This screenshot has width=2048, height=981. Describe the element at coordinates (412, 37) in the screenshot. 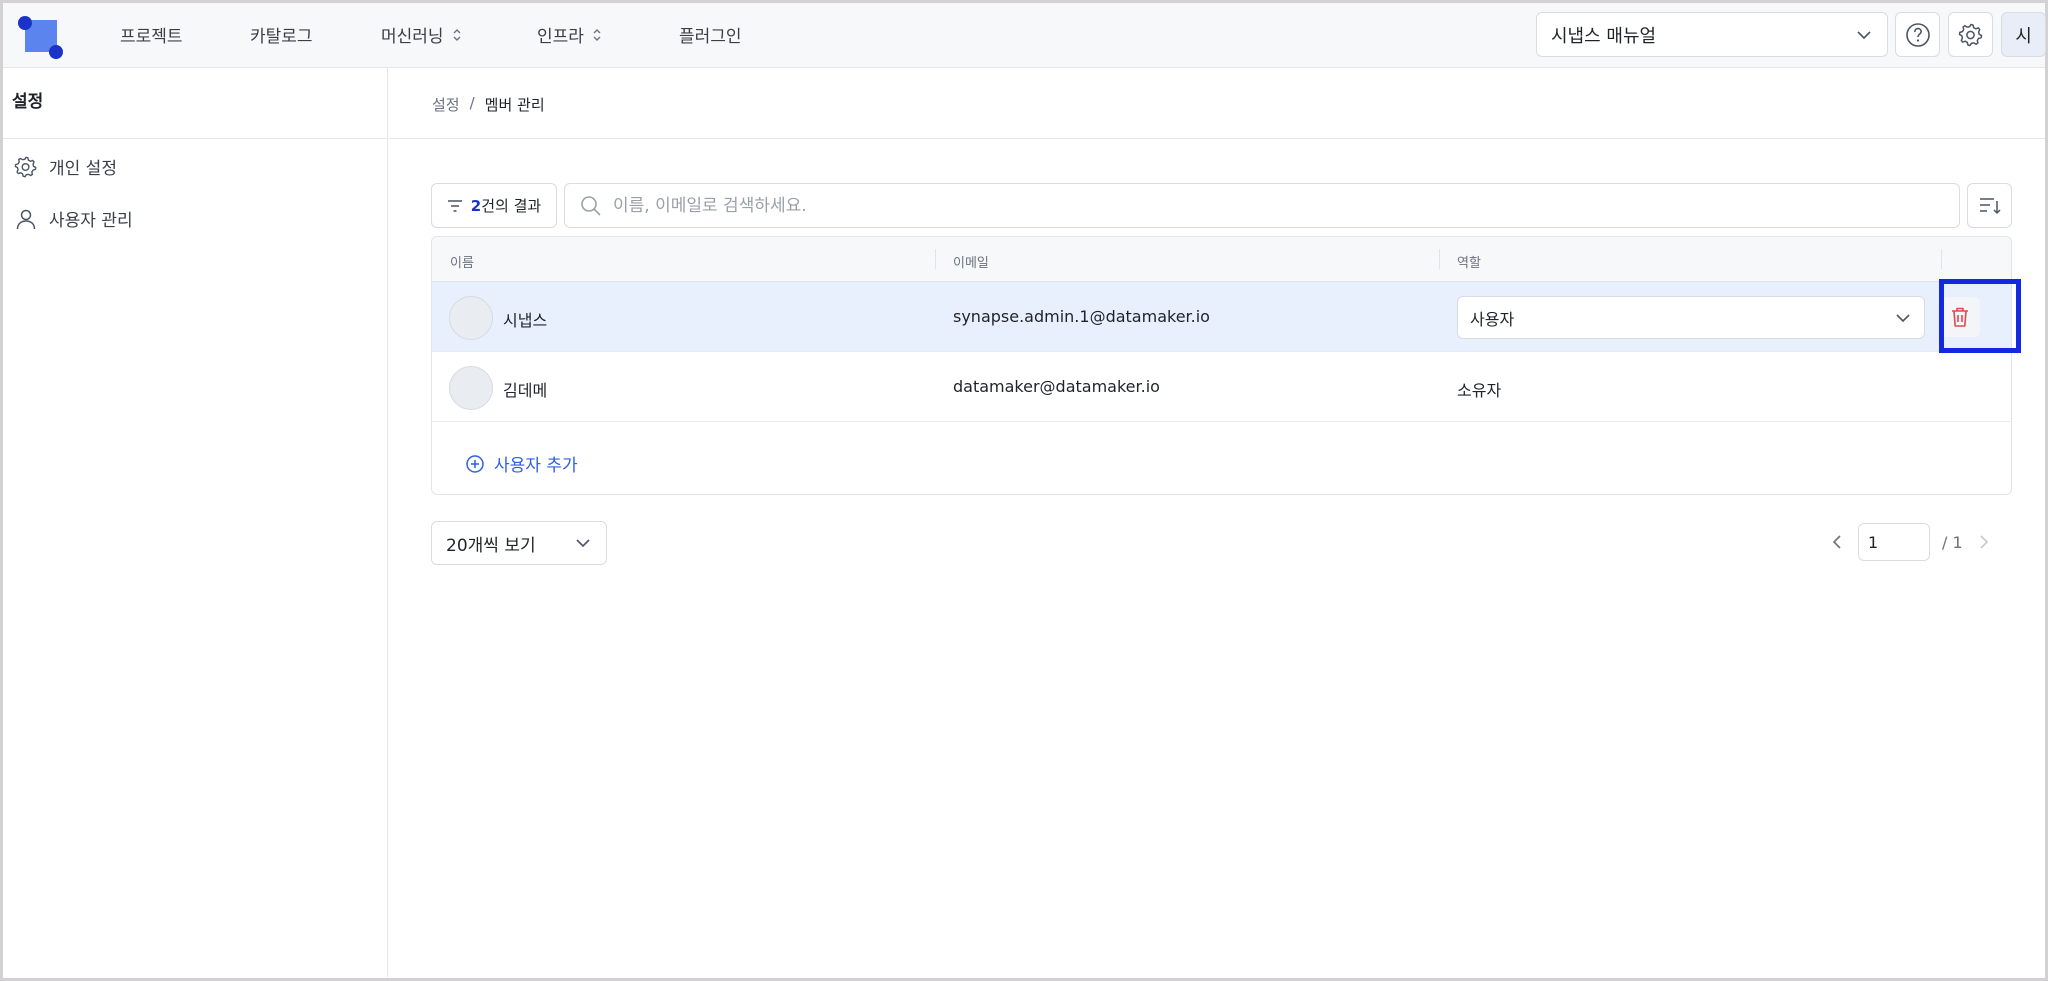

I see `nav-item-label: 머신러닝` at that location.